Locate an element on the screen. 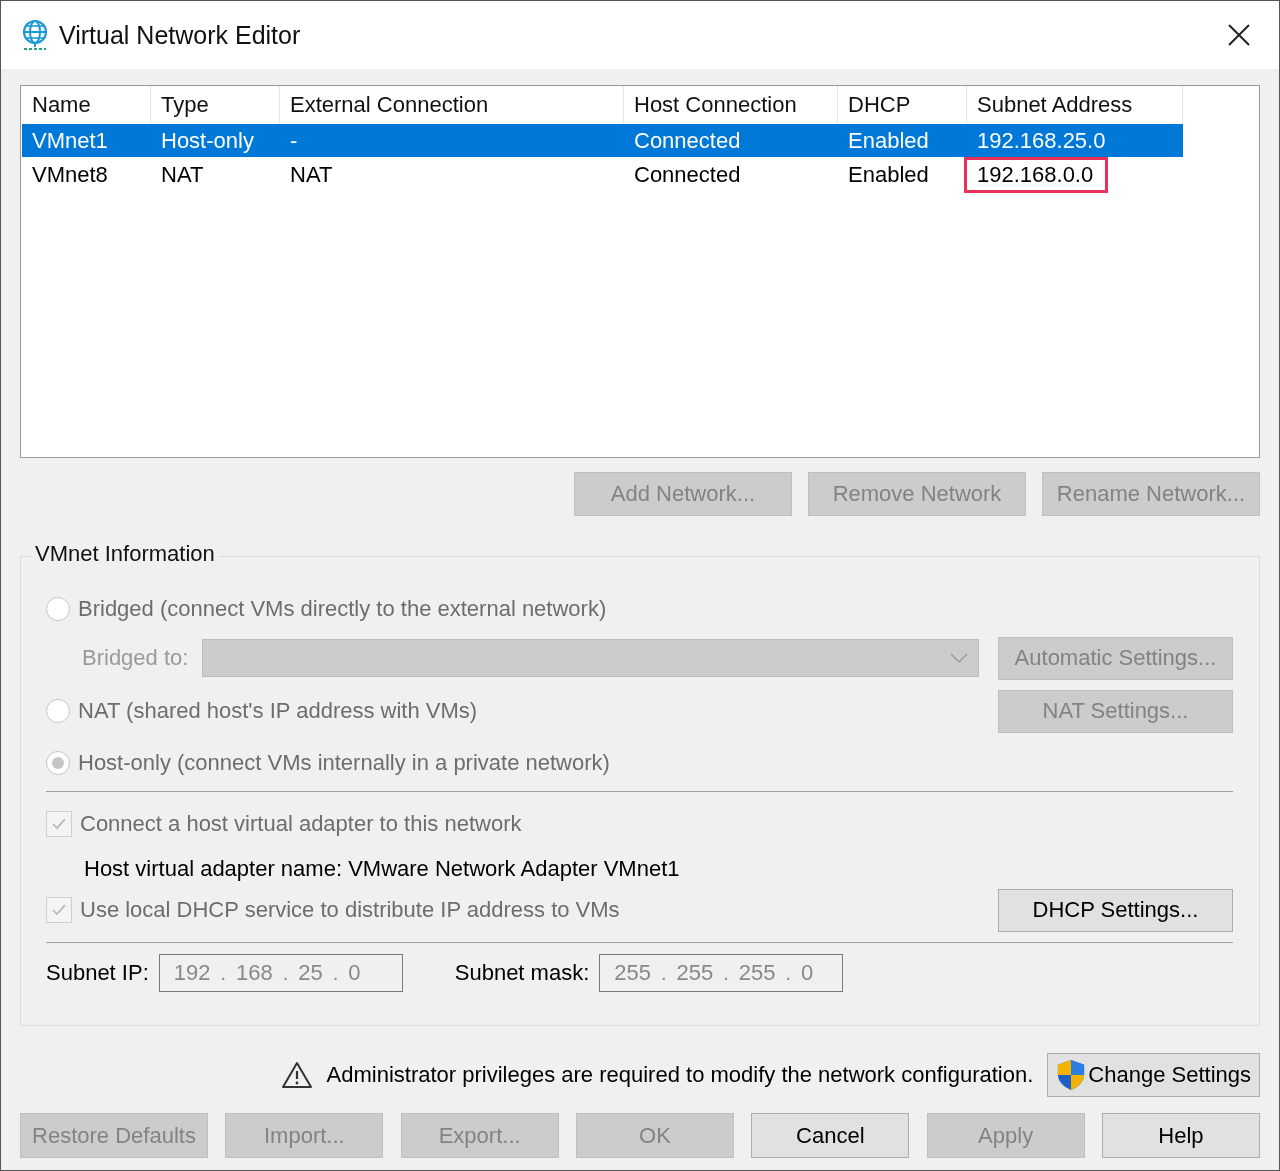  highlighted-cell: 192.168.0.0 is located at coordinates (1036, 175).